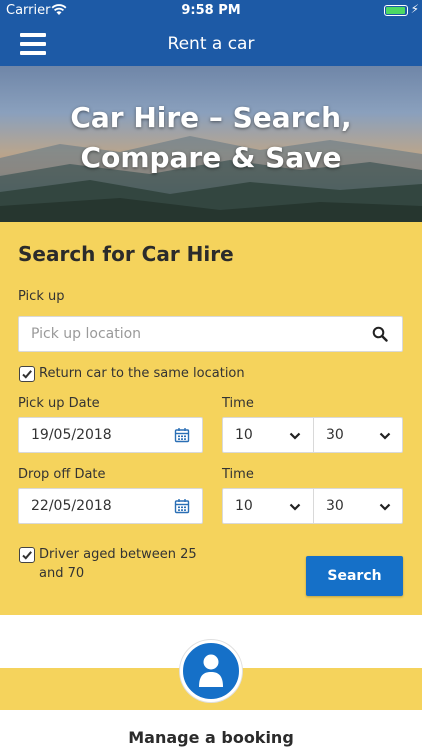  Describe the element at coordinates (238, 474) in the screenshot. I see `dropoff-time-label: Time` at that location.